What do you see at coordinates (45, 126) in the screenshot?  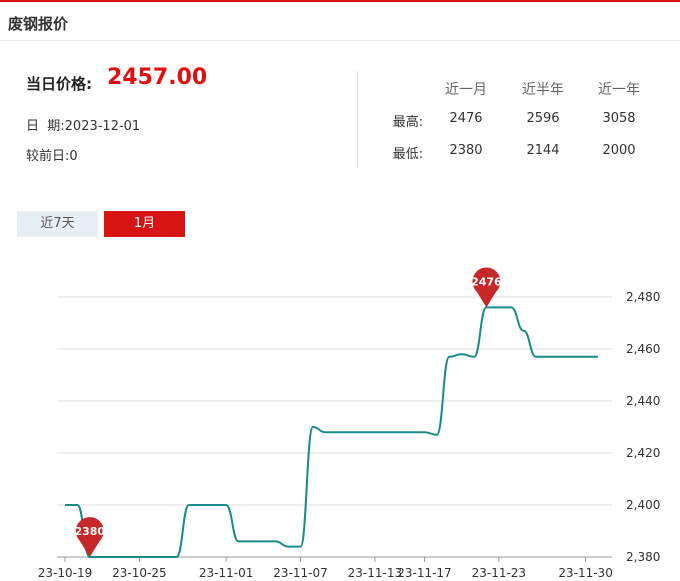 I see `date-label: 日 期:` at bounding box center [45, 126].